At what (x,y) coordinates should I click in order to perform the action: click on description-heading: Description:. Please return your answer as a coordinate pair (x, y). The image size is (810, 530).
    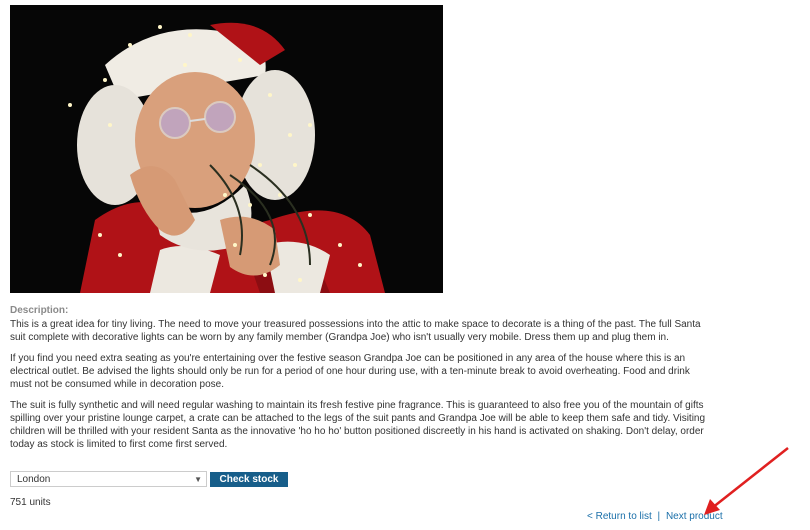
    Looking at the image, I should click on (39, 310).